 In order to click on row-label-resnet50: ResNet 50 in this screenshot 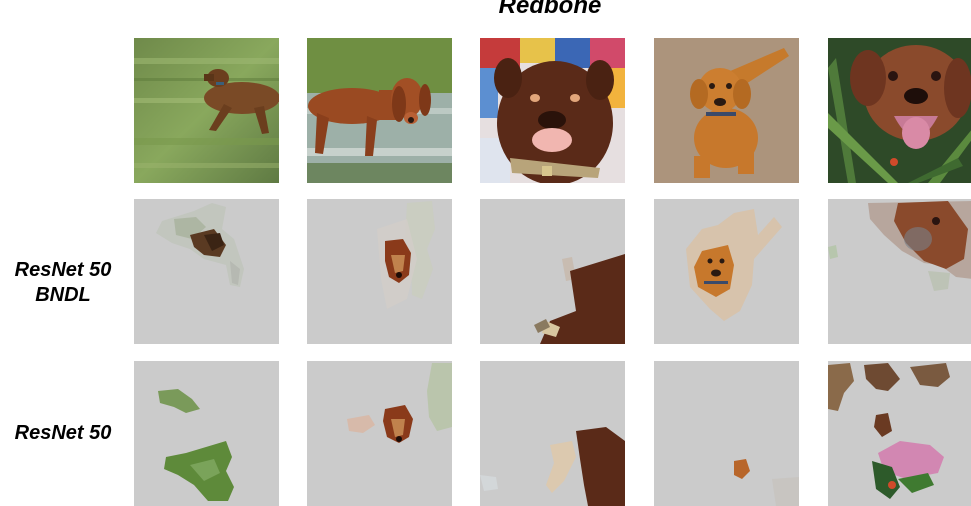, I will do `click(63, 433)`.